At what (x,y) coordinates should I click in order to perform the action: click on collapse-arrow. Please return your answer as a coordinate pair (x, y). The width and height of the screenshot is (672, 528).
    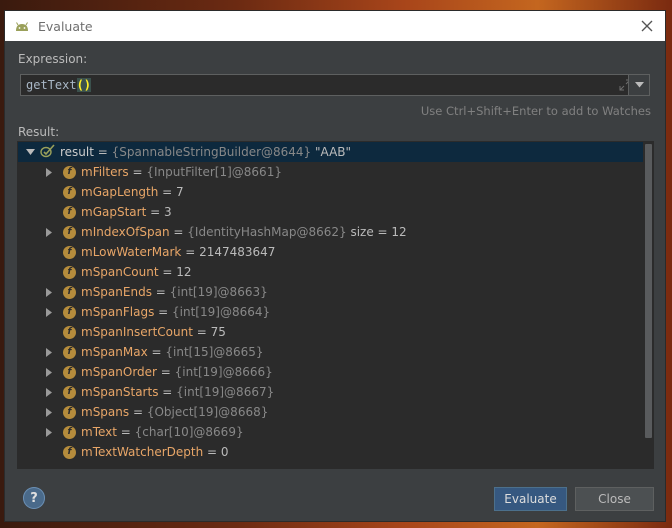
    Looking at the image, I should click on (30, 152).